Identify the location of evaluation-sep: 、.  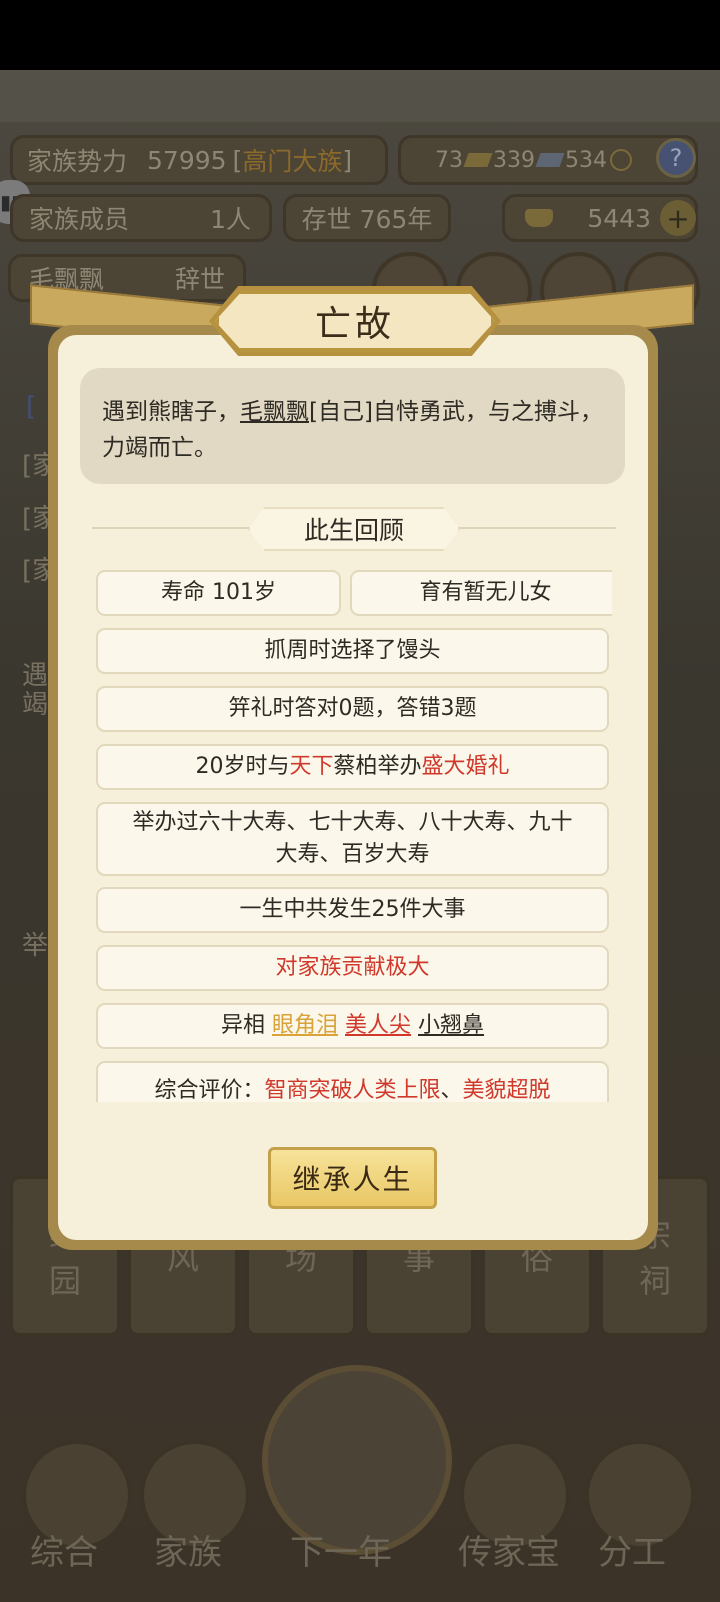
(451, 1090).